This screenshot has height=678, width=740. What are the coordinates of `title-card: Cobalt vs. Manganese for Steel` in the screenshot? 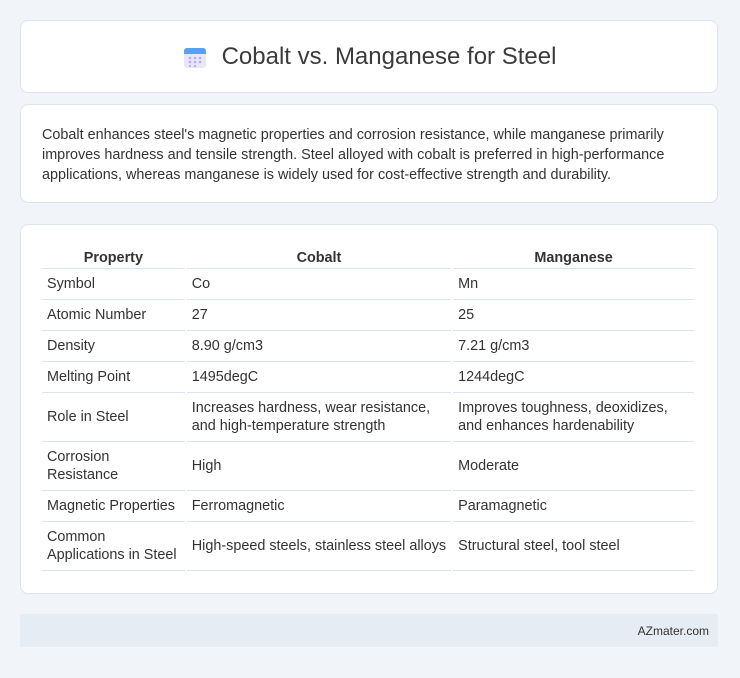 It's located at (369, 56).